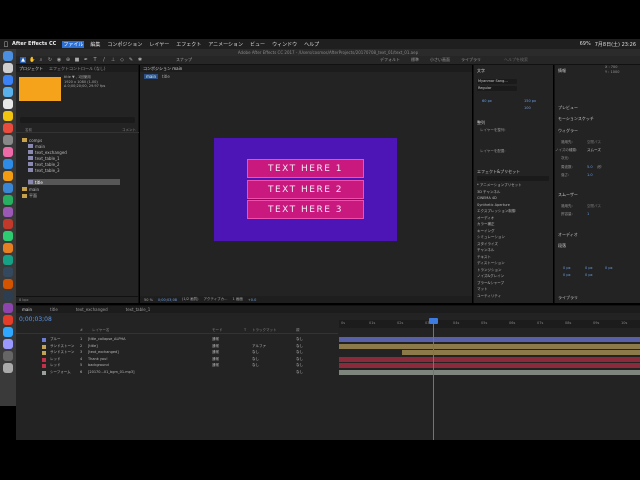 The height and width of the screenshot is (480, 640). What do you see at coordinates (8, 368) in the screenshot?
I see `trash-icon` at bounding box center [8, 368].